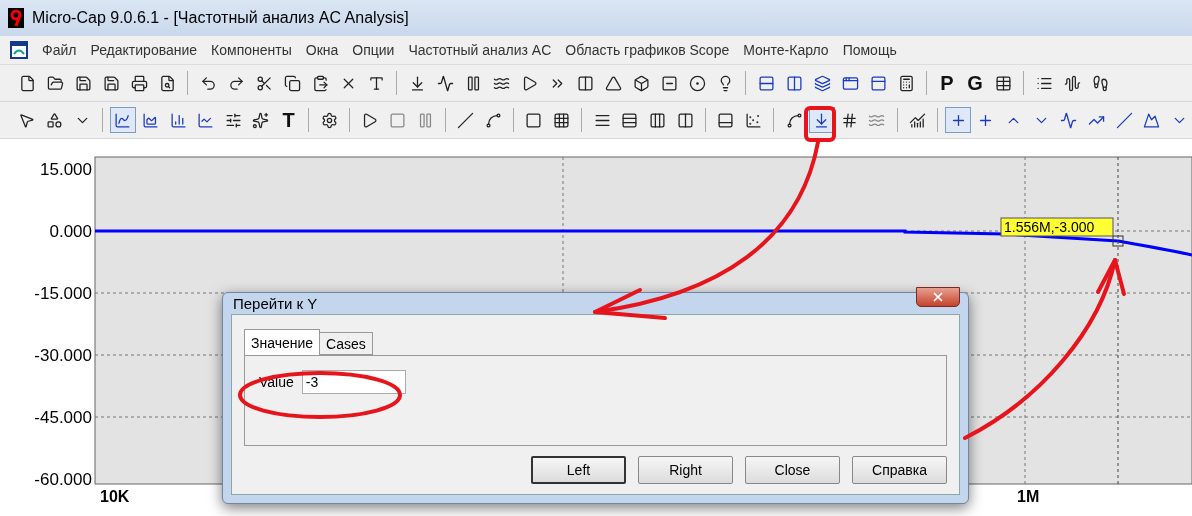 This screenshot has height=516, width=1192. I want to click on toolbar-button: G, so click(975, 83).